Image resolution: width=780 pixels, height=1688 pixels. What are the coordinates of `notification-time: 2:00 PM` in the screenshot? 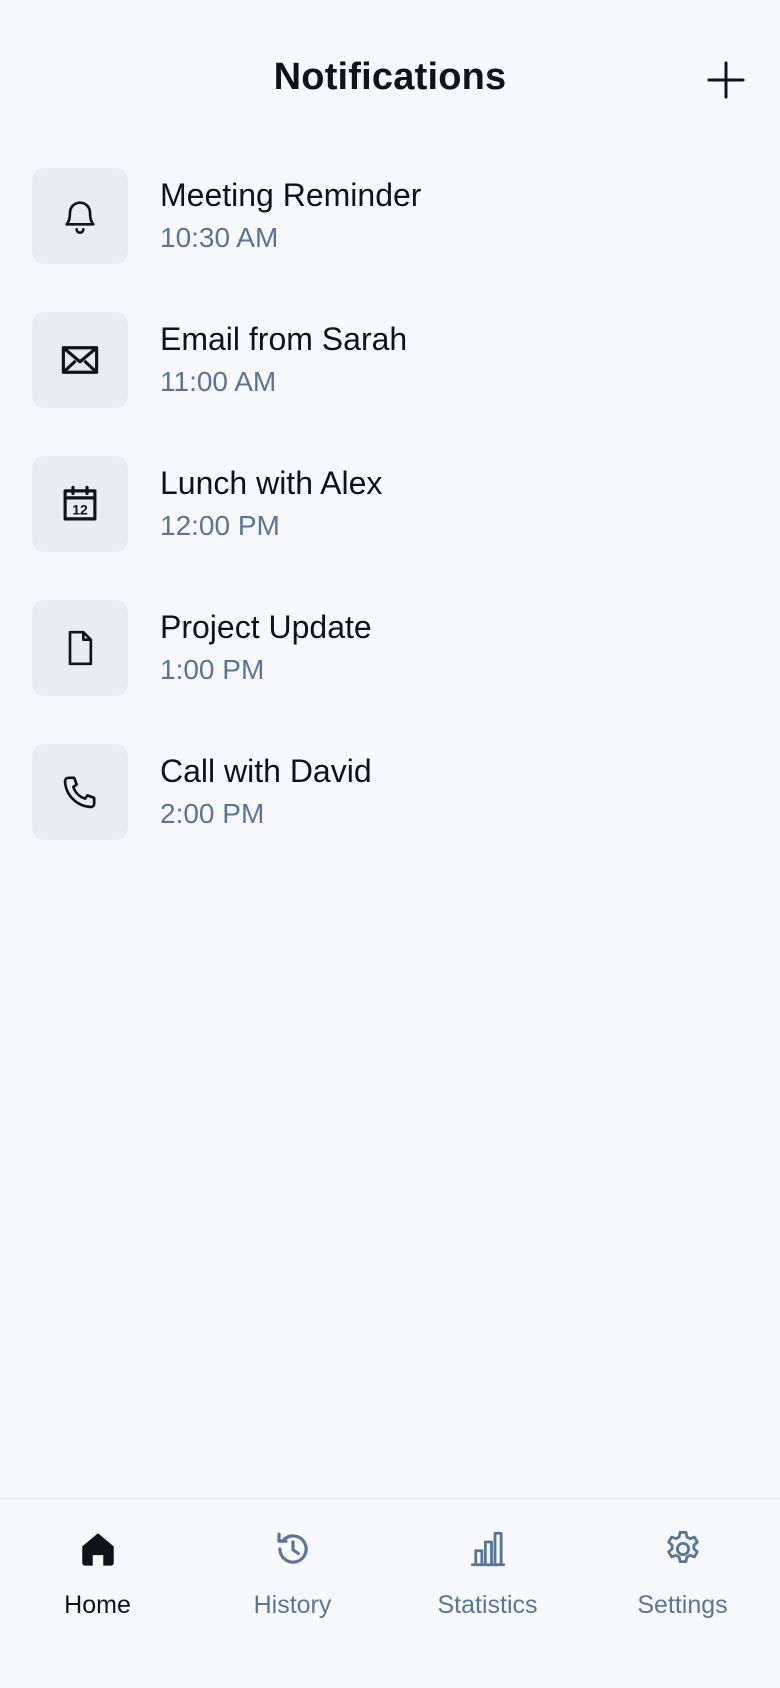 It's located at (212, 813).